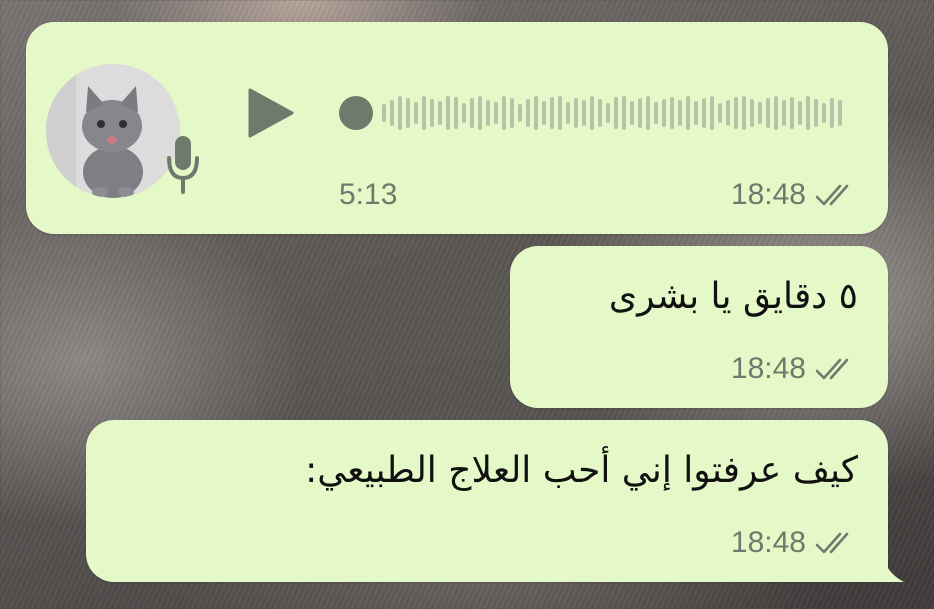 Image resolution: width=934 pixels, height=609 pixels. Describe the element at coordinates (699, 327) in the screenshot. I see `text-message-bubble: ٥ دقايق يا بشرى 18:48` at that location.